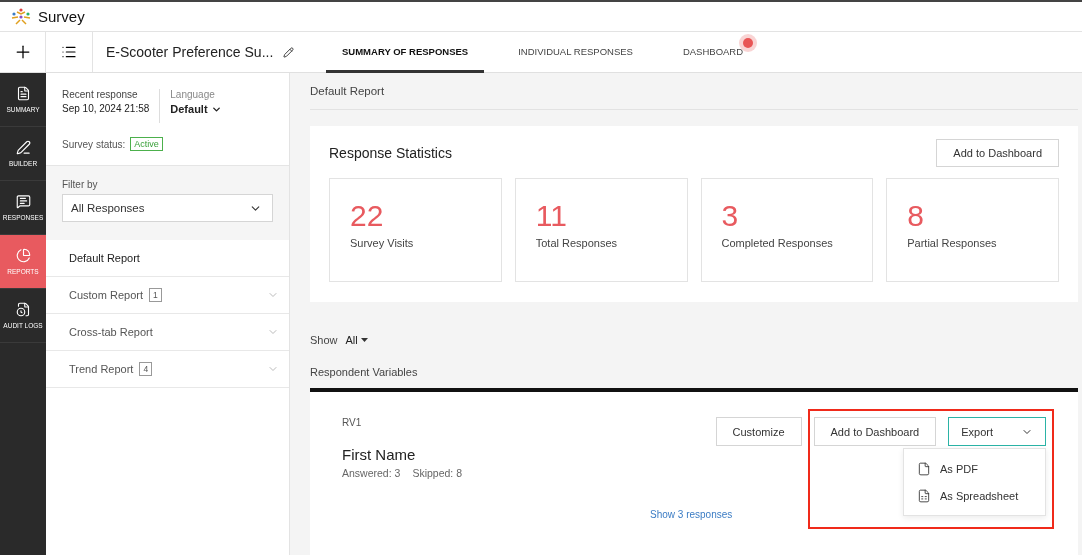  What do you see at coordinates (61, 16) in the screenshot?
I see `app-name: Survey` at bounding box center [61, 16].